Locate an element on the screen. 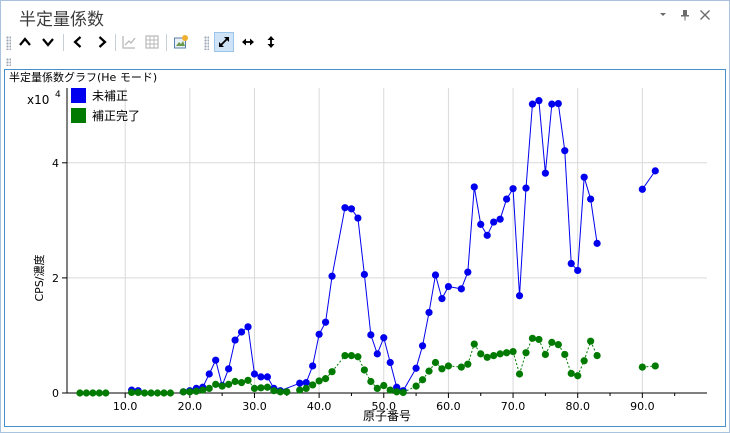 The image size is (730, 433). image-export-icon is located at coordinates (181, 42).